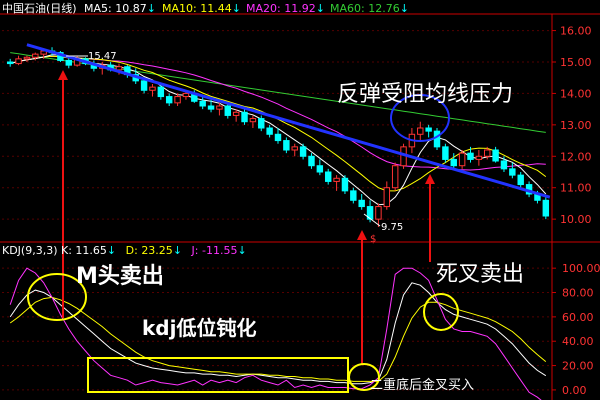 This screenshot has height=400, width=600. I want to click on high-price-label: 15.47, so click(102, 56).